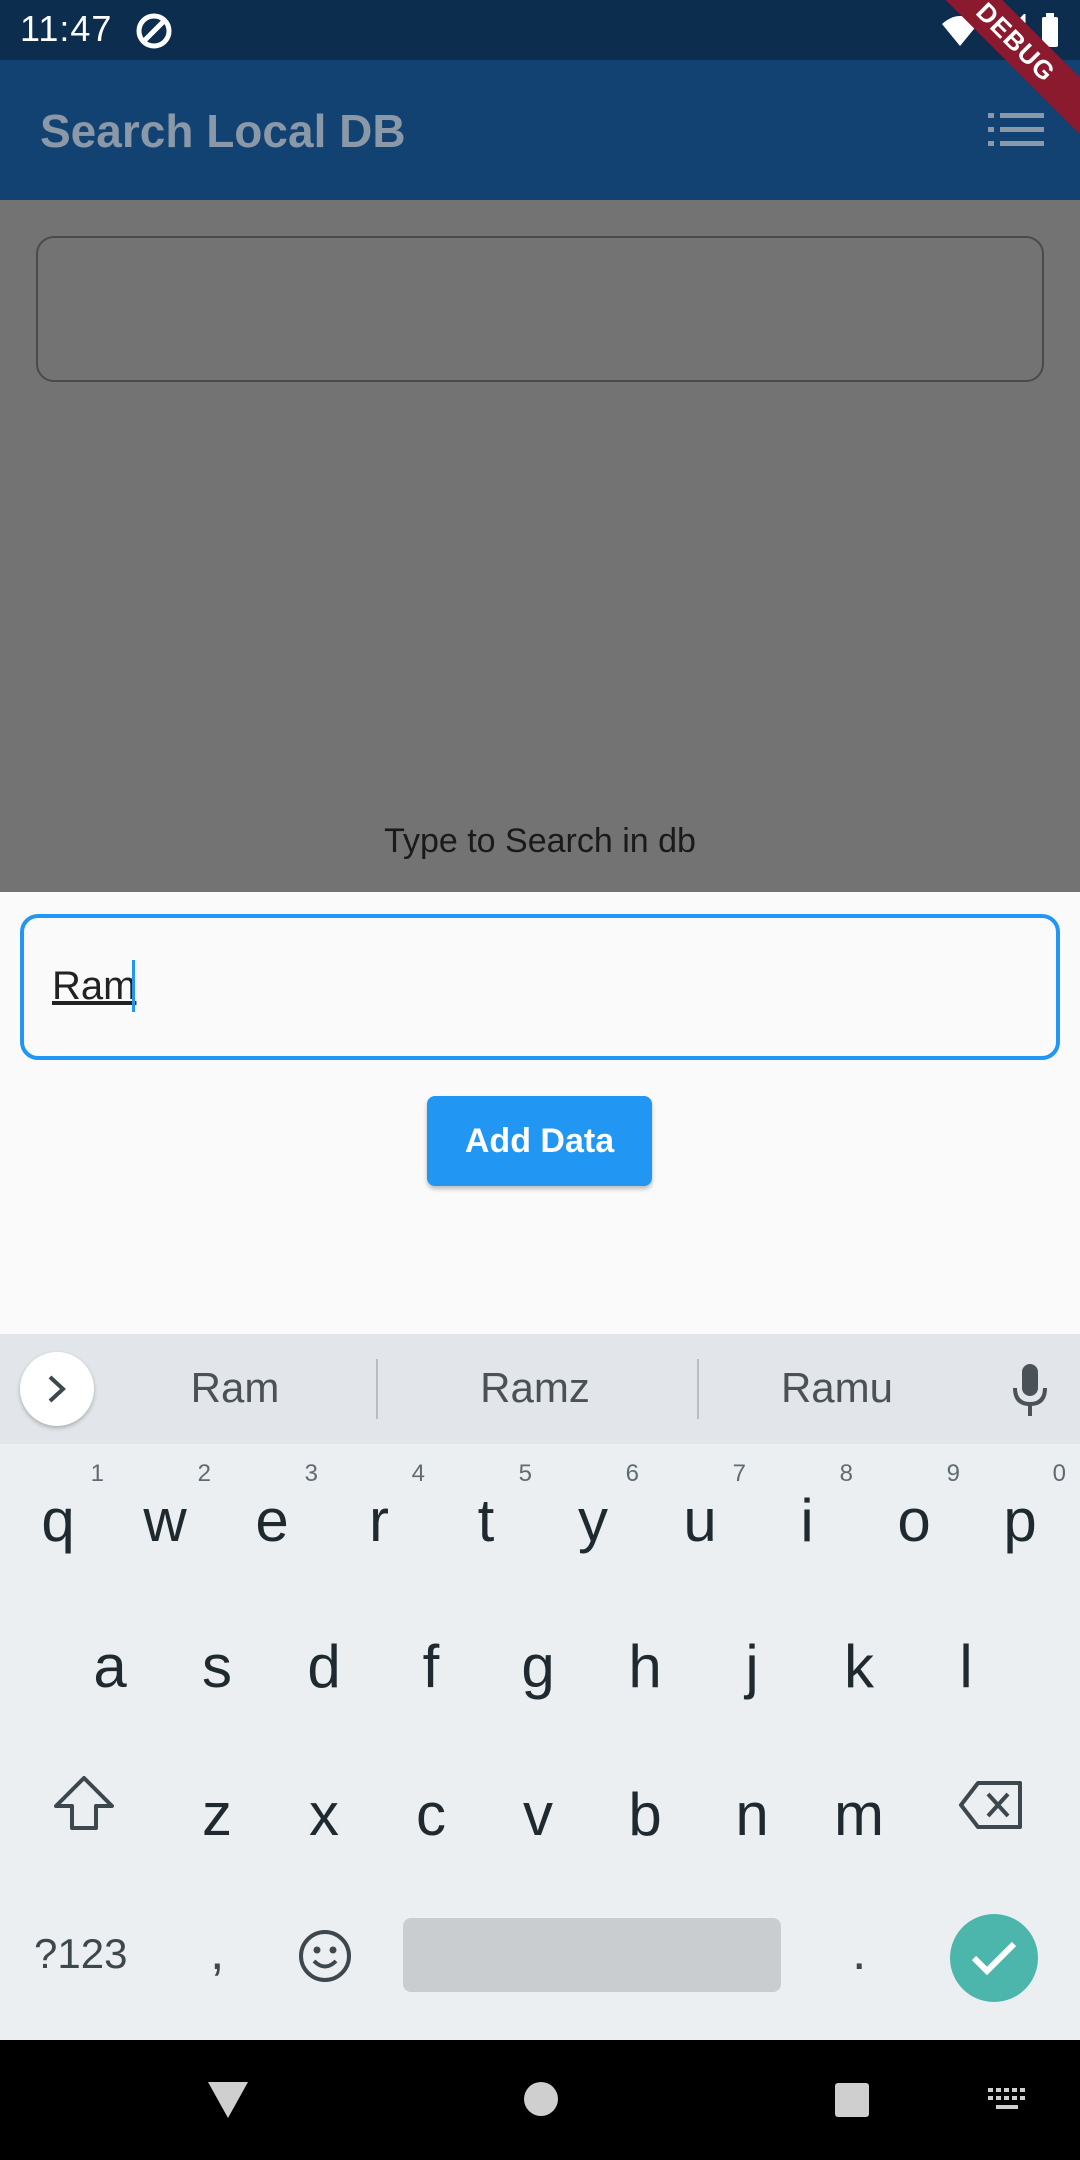 This screenshot has width=1080, height=2160. Describe the element at coordinates (540, 841) in the screenshot. I see `search-hint: Type to Search in db` at that location.